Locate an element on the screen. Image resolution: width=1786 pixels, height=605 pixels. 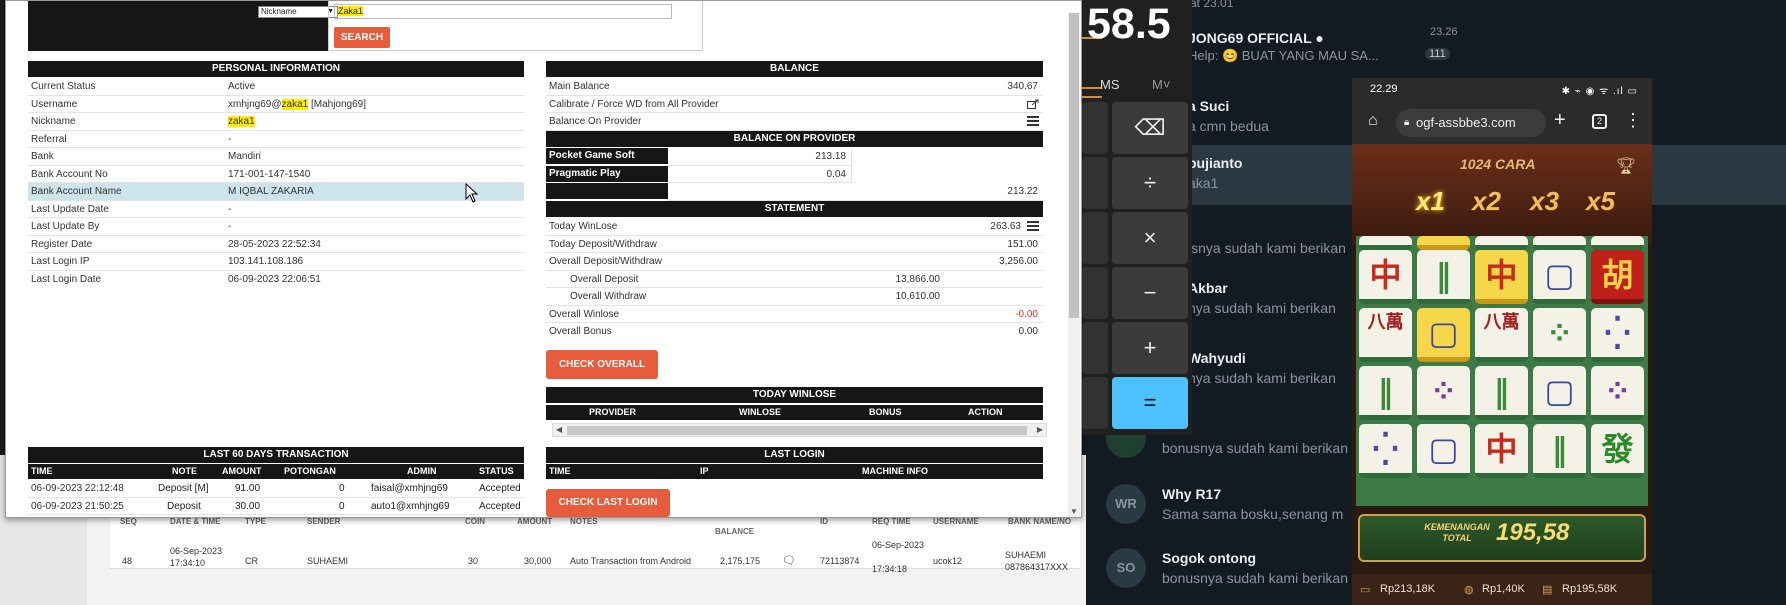
info-value: 103.141.108.186 is located at coordinates (266, 261).